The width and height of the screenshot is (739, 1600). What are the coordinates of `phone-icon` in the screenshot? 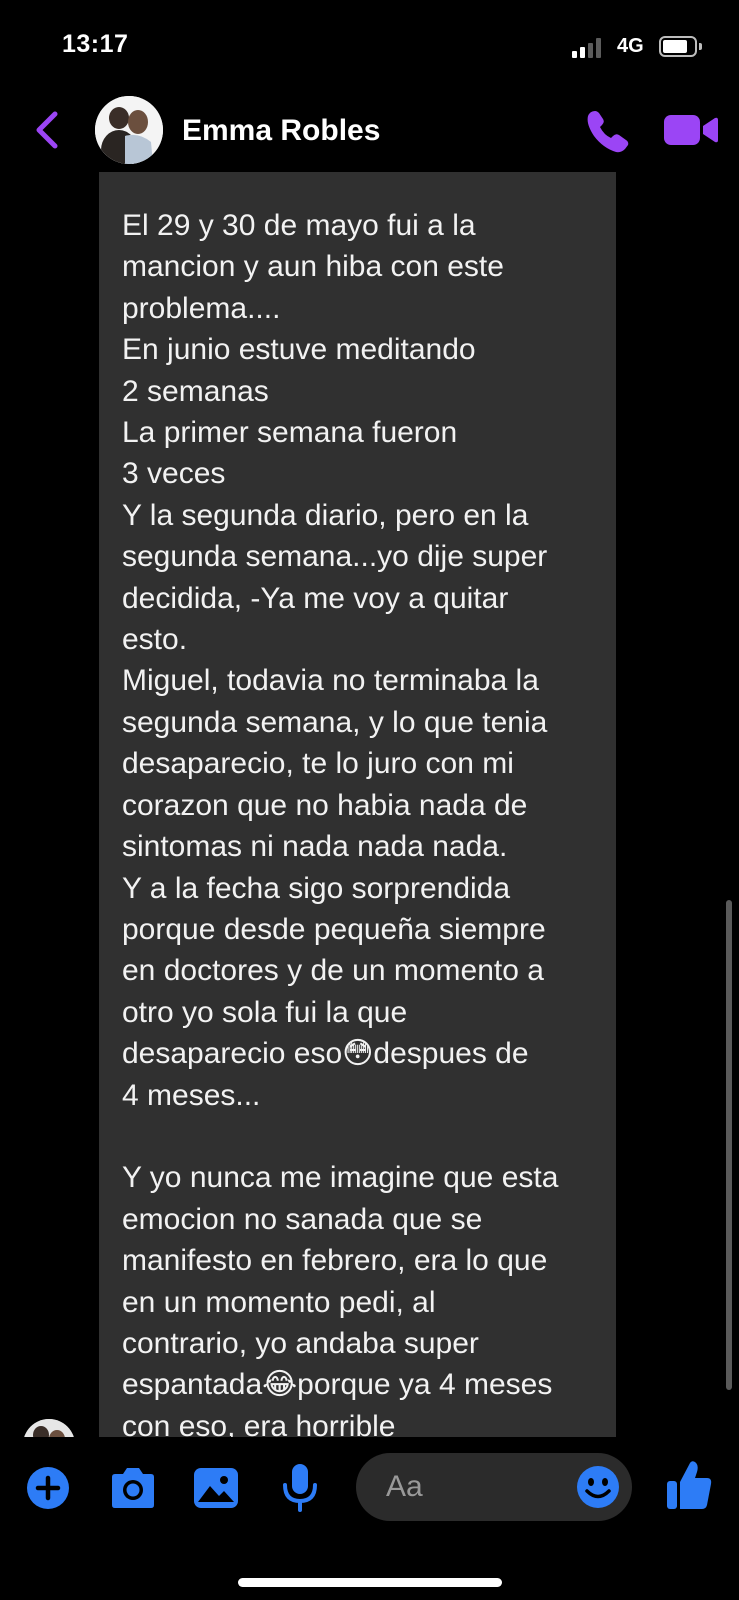 It's located at (608, 131).